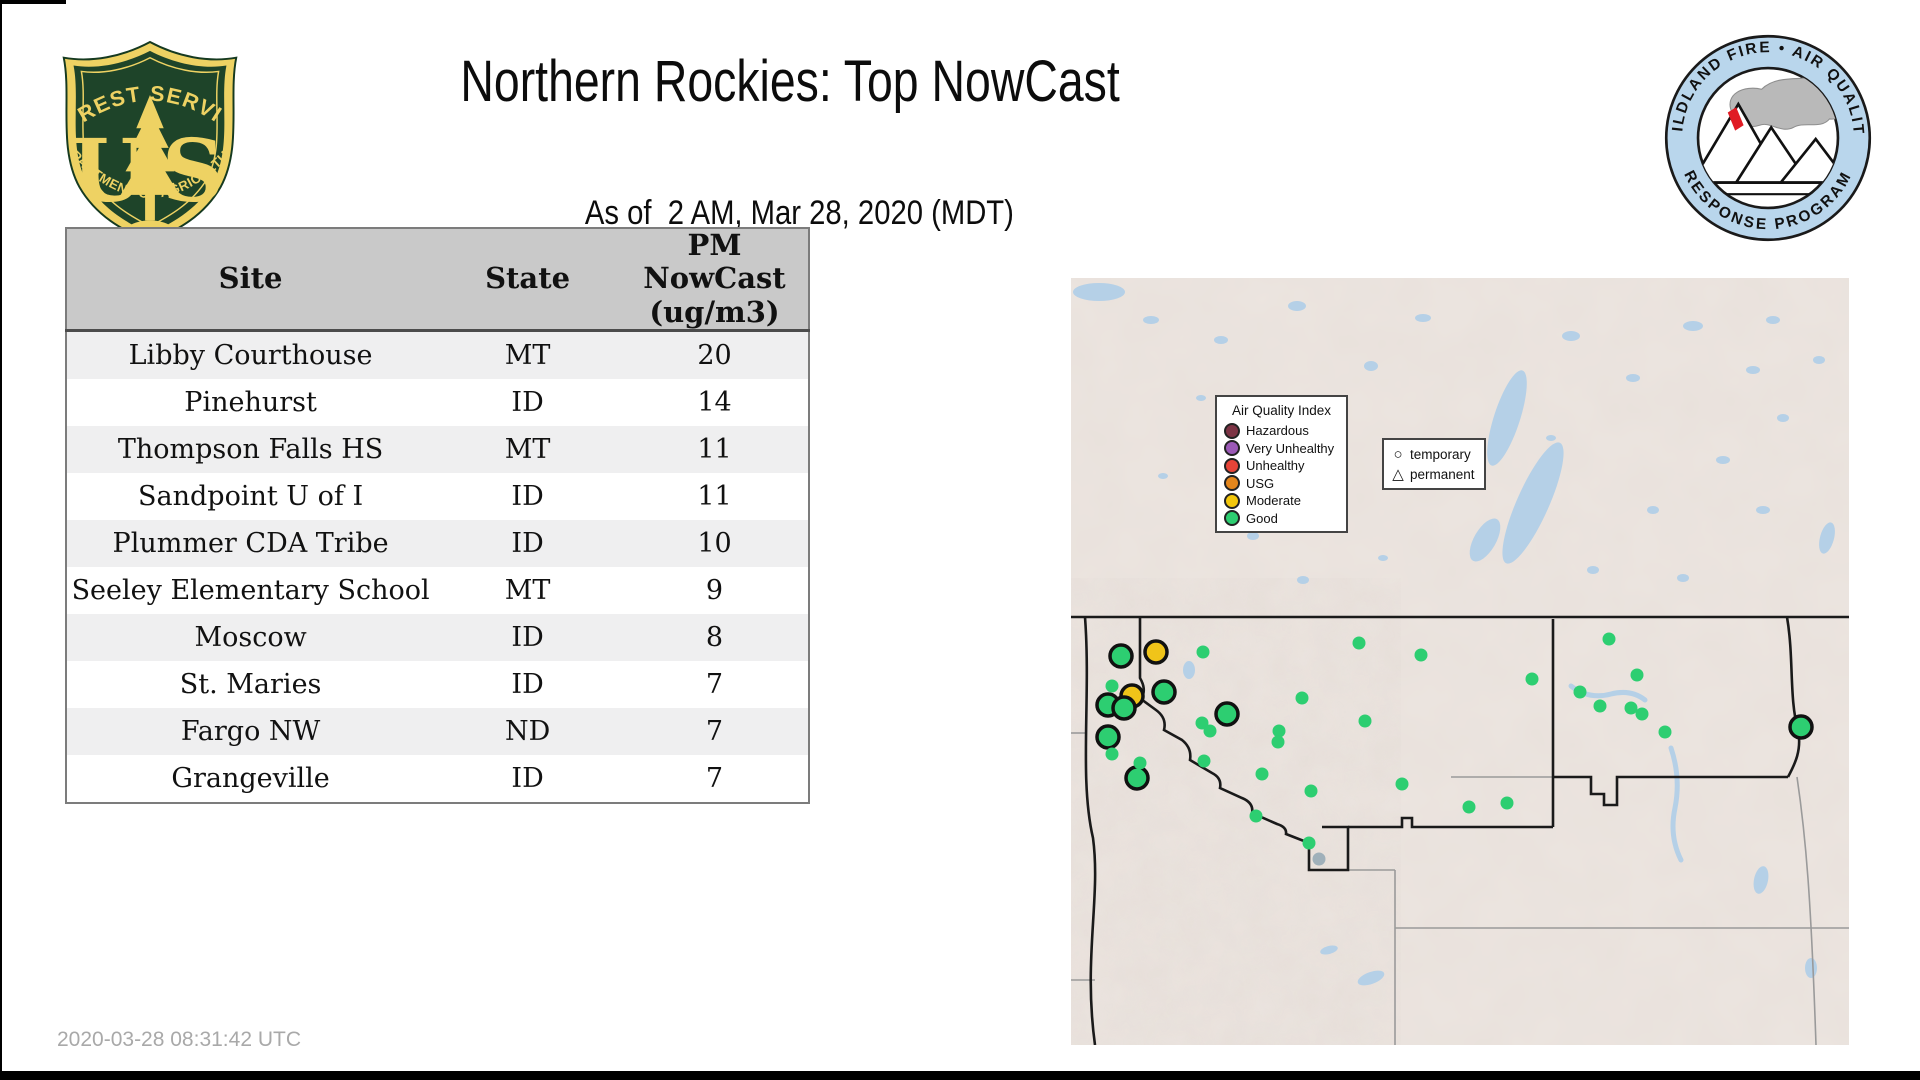  Describe the element at coordinates (715, 355) in the screenshot. I see `pm-value-cell: 20` at that location.